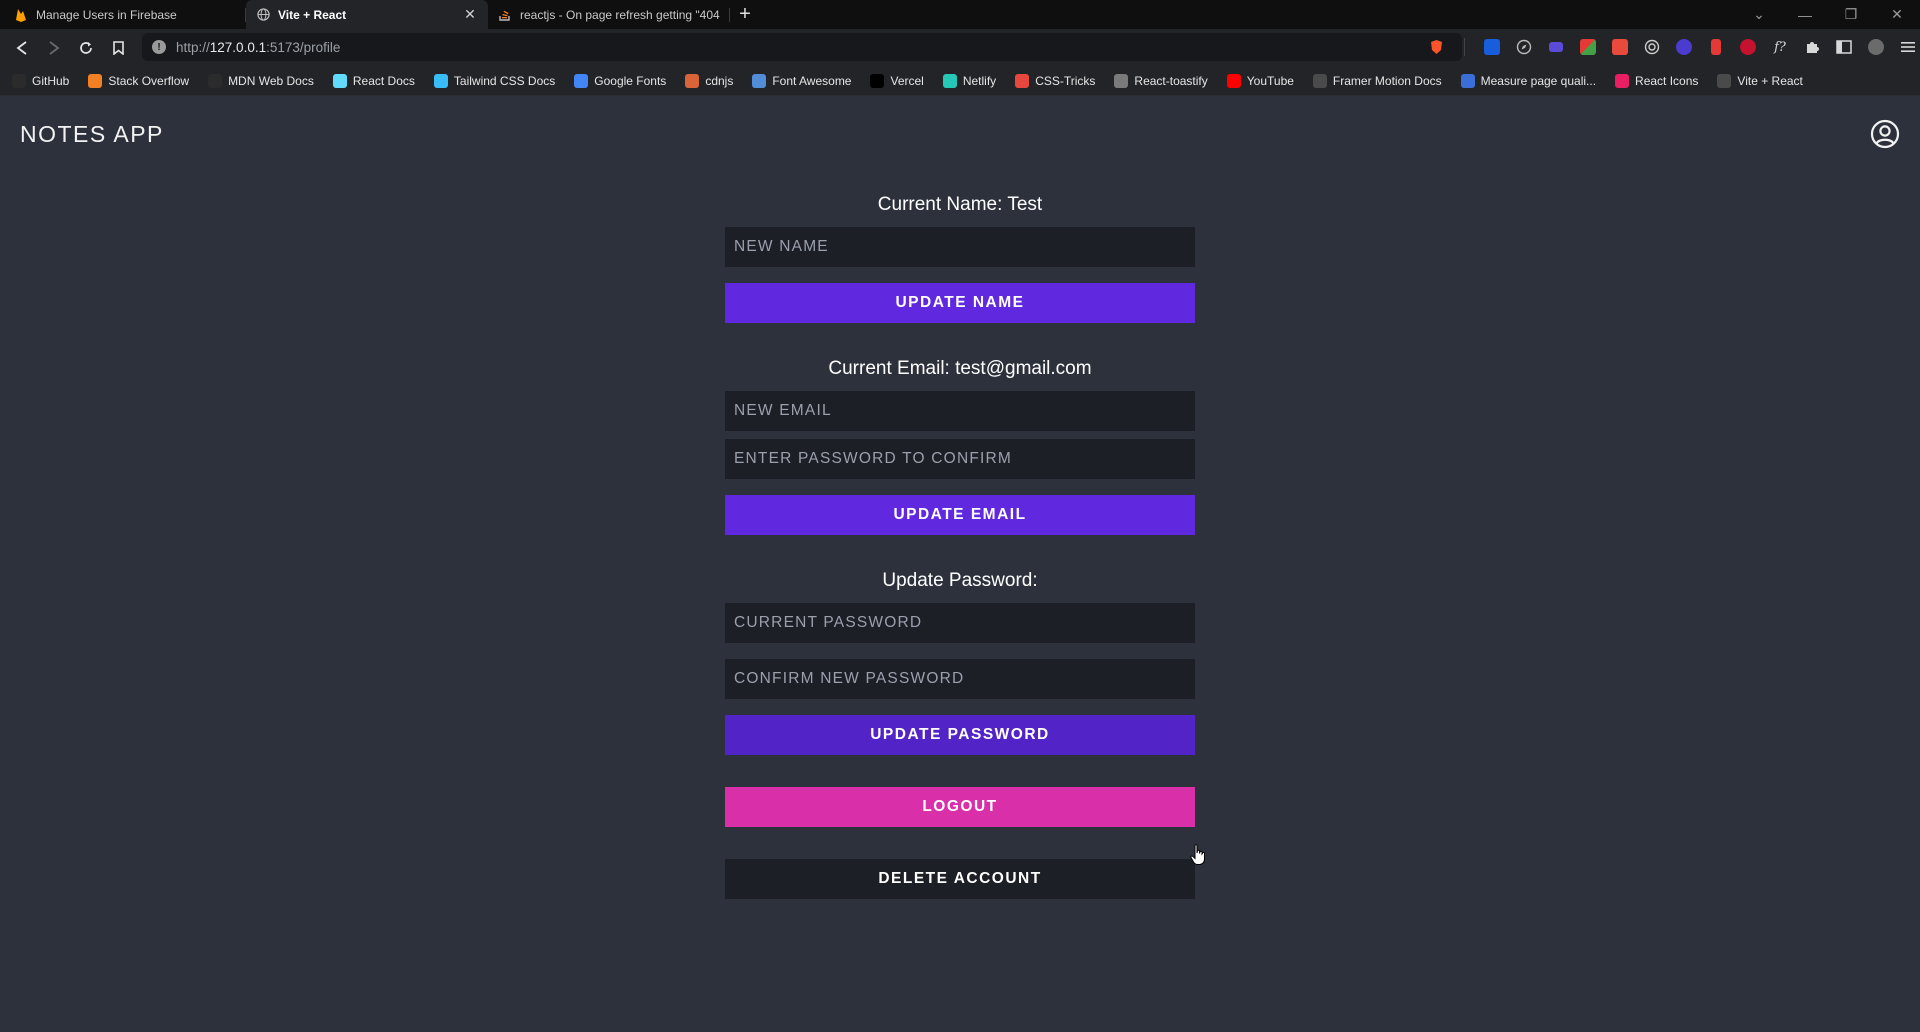 This screenshot has width=1920, height=1032. What do you see at coordinates (1622, 80) in the screenshot?
I see `react-icons-icon` at bounding box center [1622, 80].